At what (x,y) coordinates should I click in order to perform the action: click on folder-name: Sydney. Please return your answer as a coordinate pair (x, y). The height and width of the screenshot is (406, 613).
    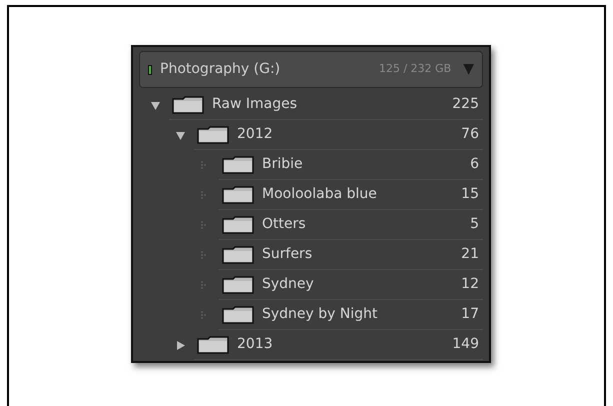
    Looking at the image, I should click on (288, 284).